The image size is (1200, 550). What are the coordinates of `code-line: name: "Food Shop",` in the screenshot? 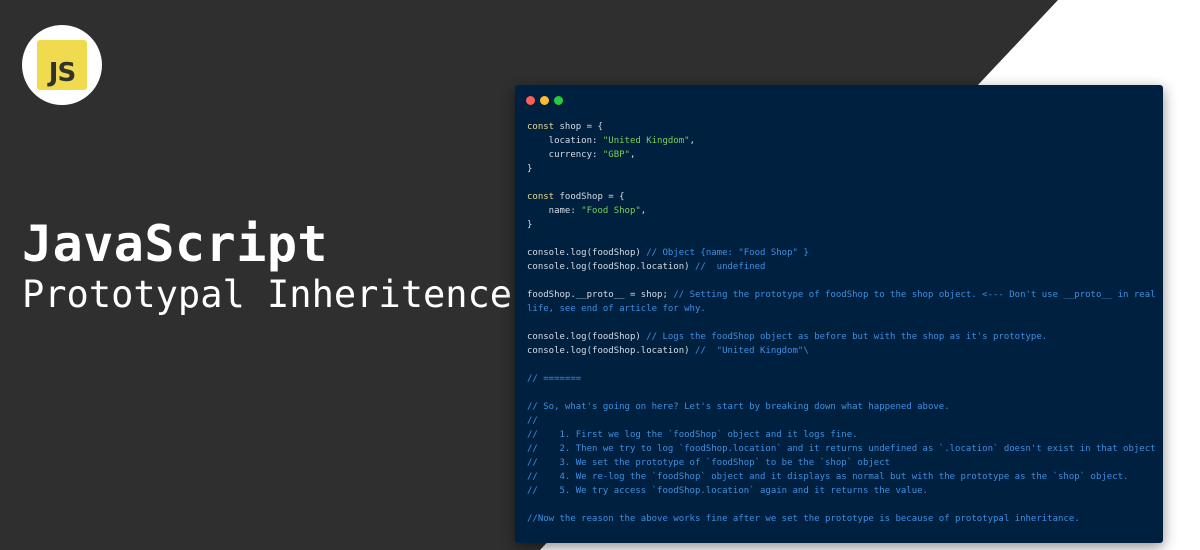 It's located at (842, 211).